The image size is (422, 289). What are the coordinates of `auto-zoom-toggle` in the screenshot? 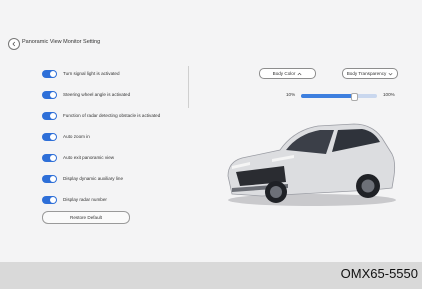 It's located at (49, 136).